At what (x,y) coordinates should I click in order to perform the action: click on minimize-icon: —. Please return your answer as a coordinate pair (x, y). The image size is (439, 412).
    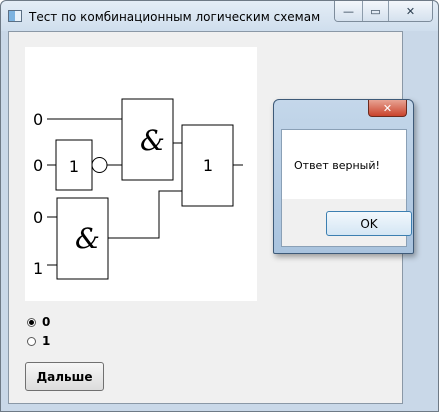
    Looking at the image, I should click on (348, 11).